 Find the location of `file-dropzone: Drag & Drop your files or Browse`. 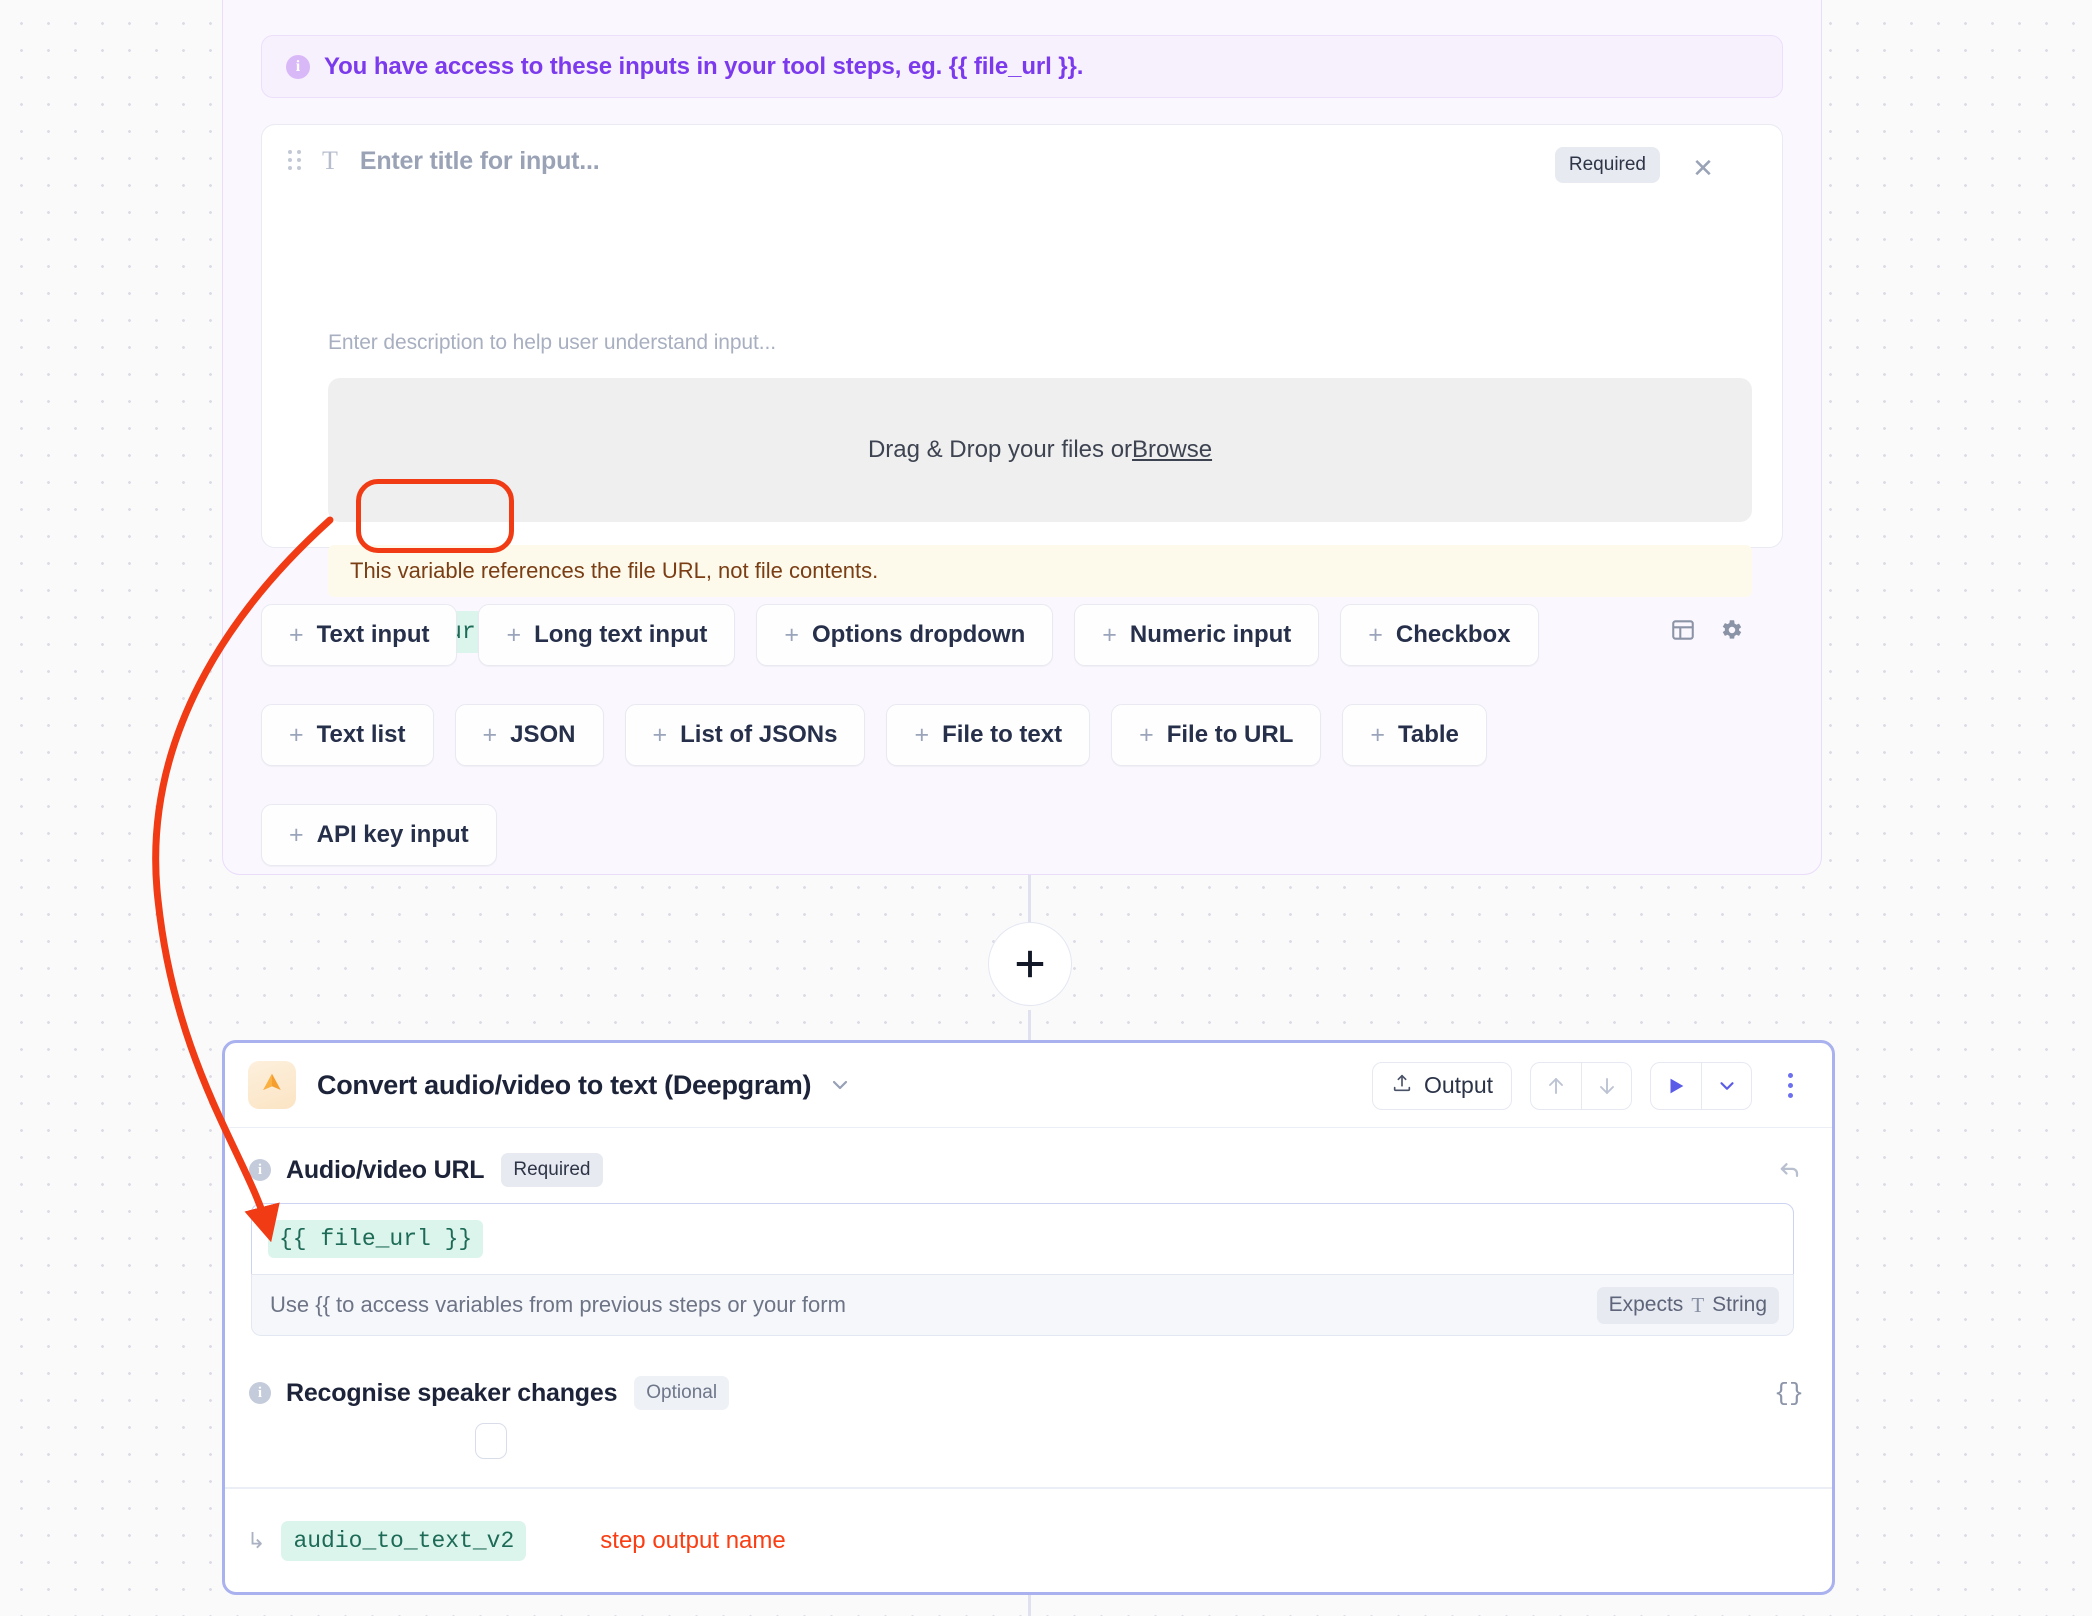

file-dropzone: Drag & Drop your files or Browse is located at coordinates (1040, 450).